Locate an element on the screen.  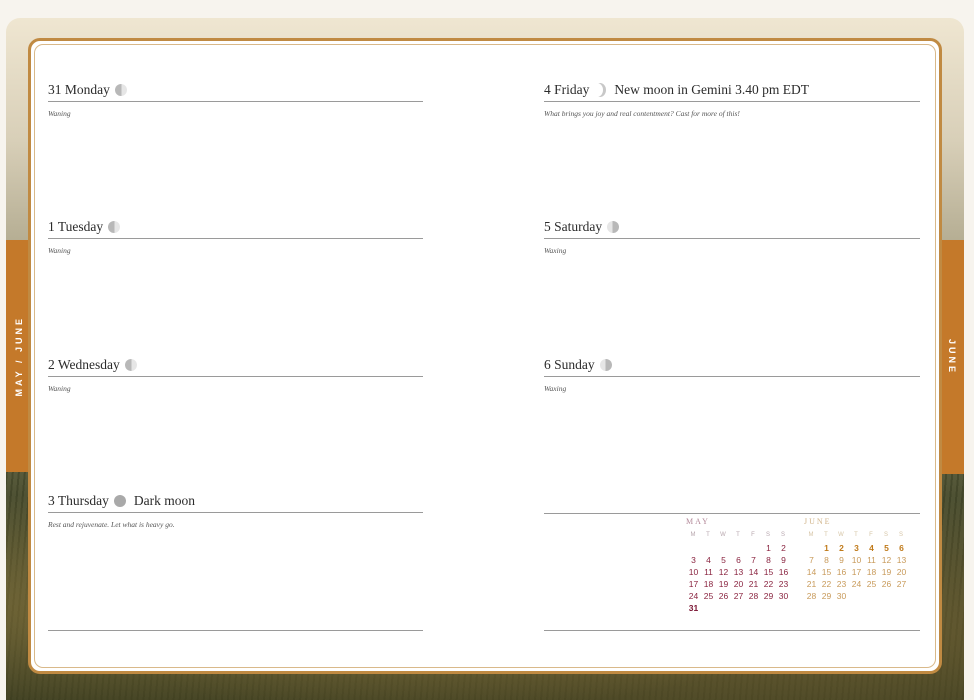
day-entry-6-sunday: 6 Sunday Waxing is located at coordinates (732, 374).